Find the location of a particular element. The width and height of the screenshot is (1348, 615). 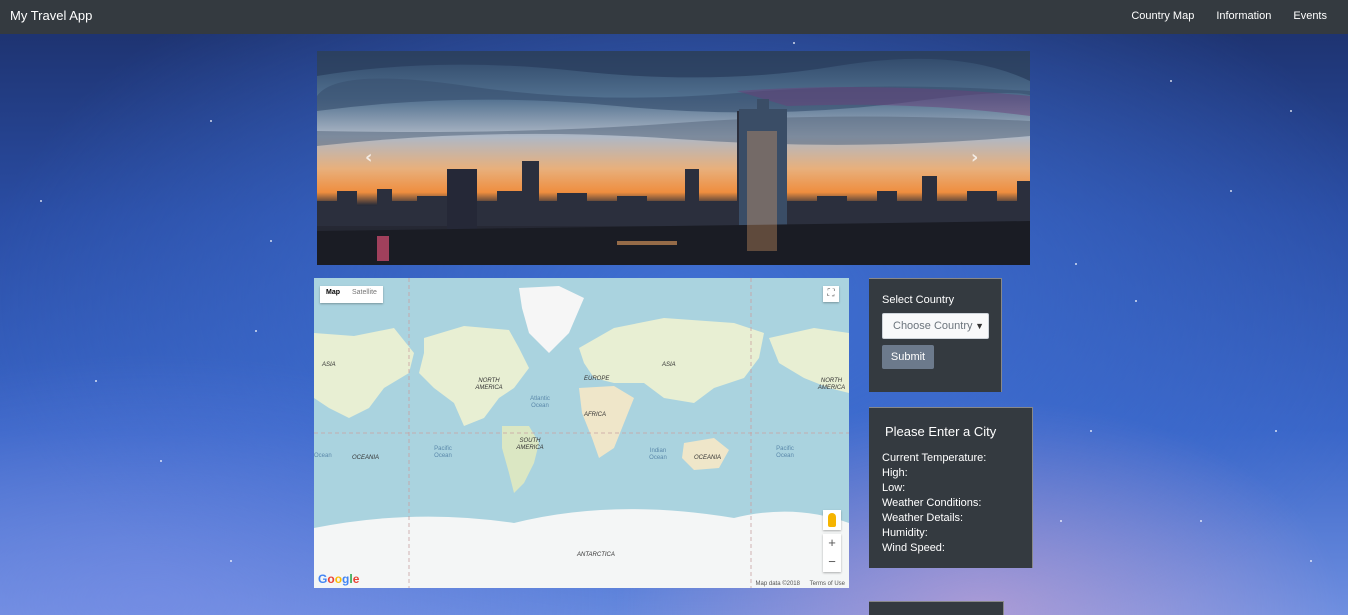

submit-button: Submit is located at coordinates (908, 357).